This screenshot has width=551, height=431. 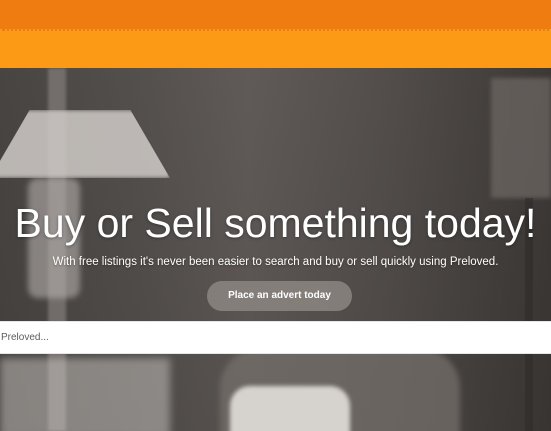 What do you see at coordinates (275, 49) in the screenshot?
I see `nav-bar` at bounding box center [275, 49].